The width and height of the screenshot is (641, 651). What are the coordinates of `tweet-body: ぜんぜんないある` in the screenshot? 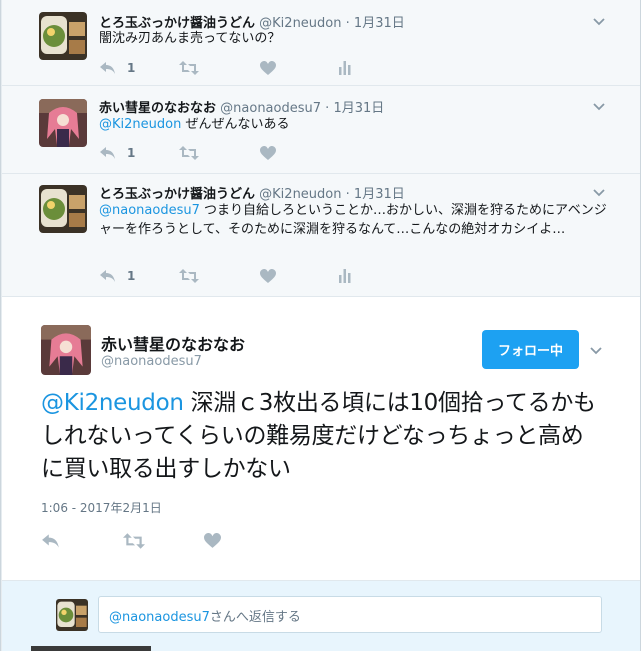 It's located at (235, 124).